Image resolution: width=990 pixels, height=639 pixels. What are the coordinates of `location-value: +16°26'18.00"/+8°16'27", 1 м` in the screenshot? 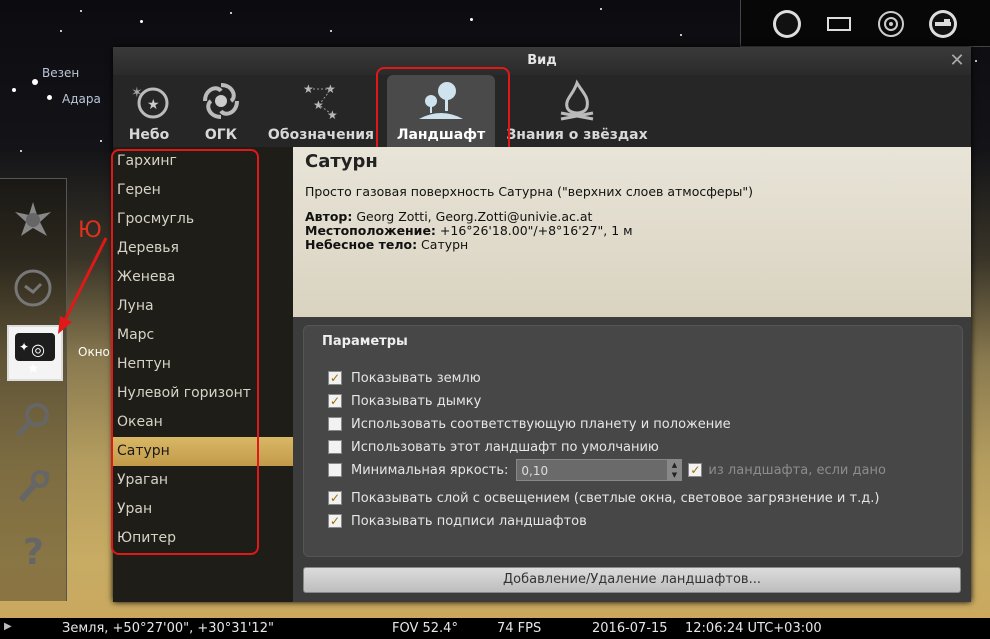 It's located at (534, 230).